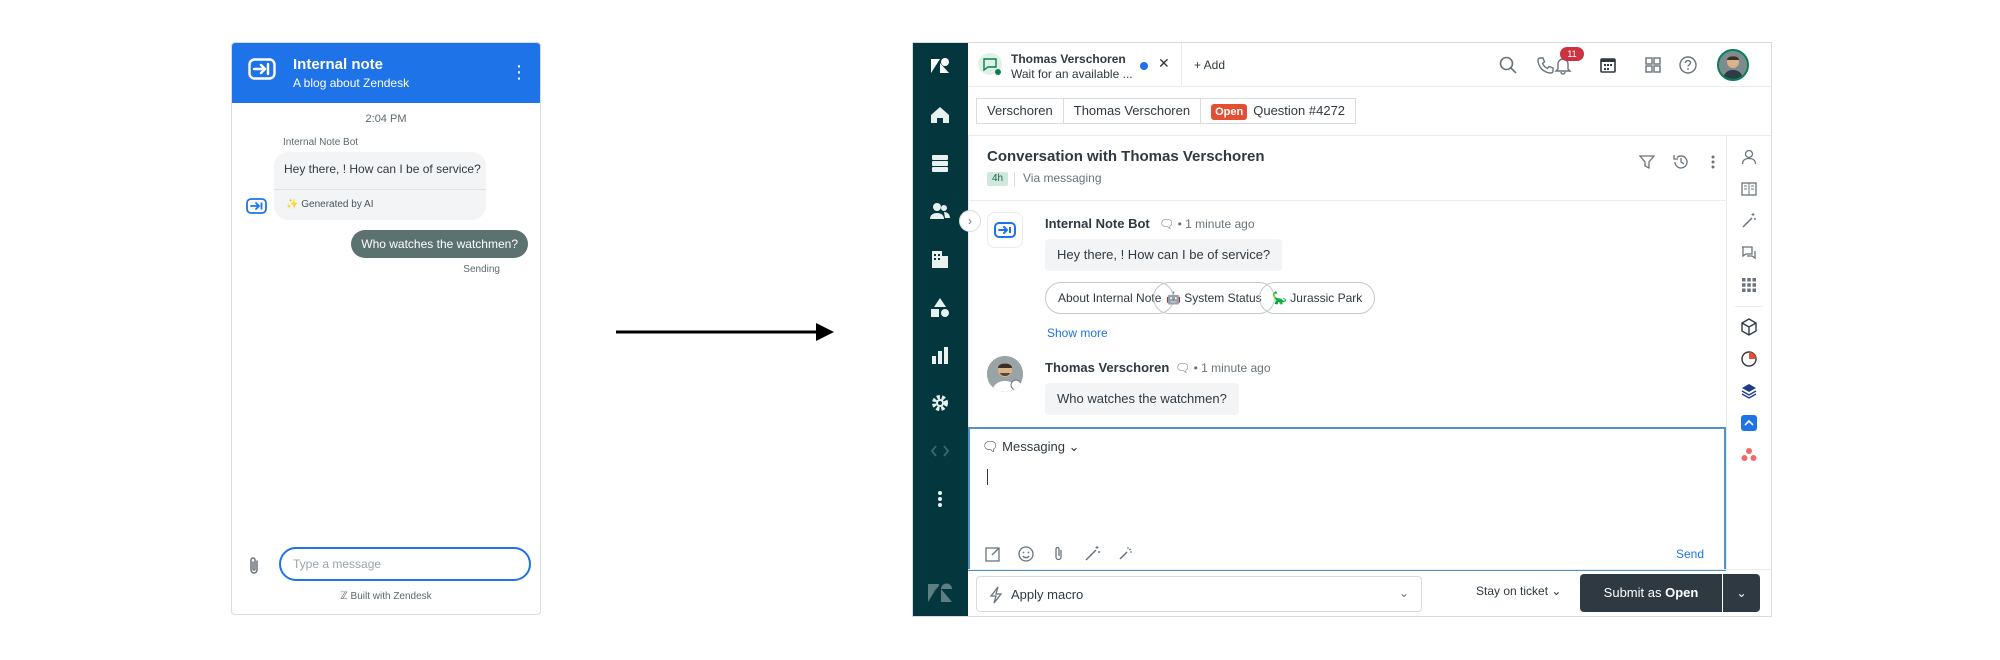 The image size is (2000, 660). Describe the element at coordinates (1047, 594) in the screenshot. I see `apply-macro-label: Apply macro` at that location.